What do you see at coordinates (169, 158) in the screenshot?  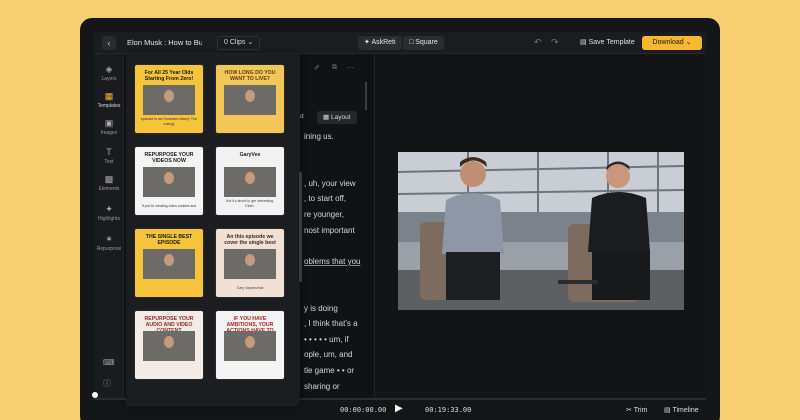 I see `template-headline: REPURPOSE YOUR VIDEOS NOW` at bounding box center [169, 158].